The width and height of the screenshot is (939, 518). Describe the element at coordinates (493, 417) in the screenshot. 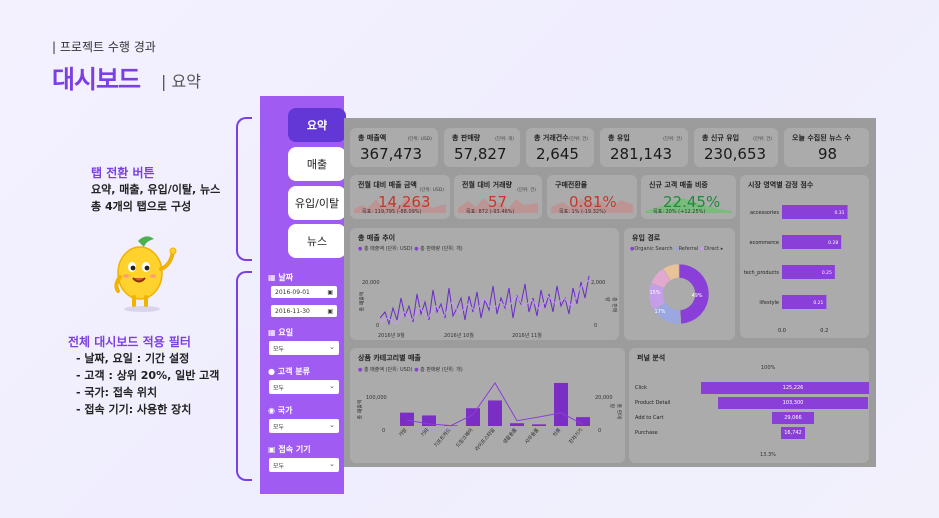

I see `category-sales-chart: 가방 기타 기프트카드 드링크웨어 라이프스타일 생활용품 사무용품 의류 전자기기` at that location.